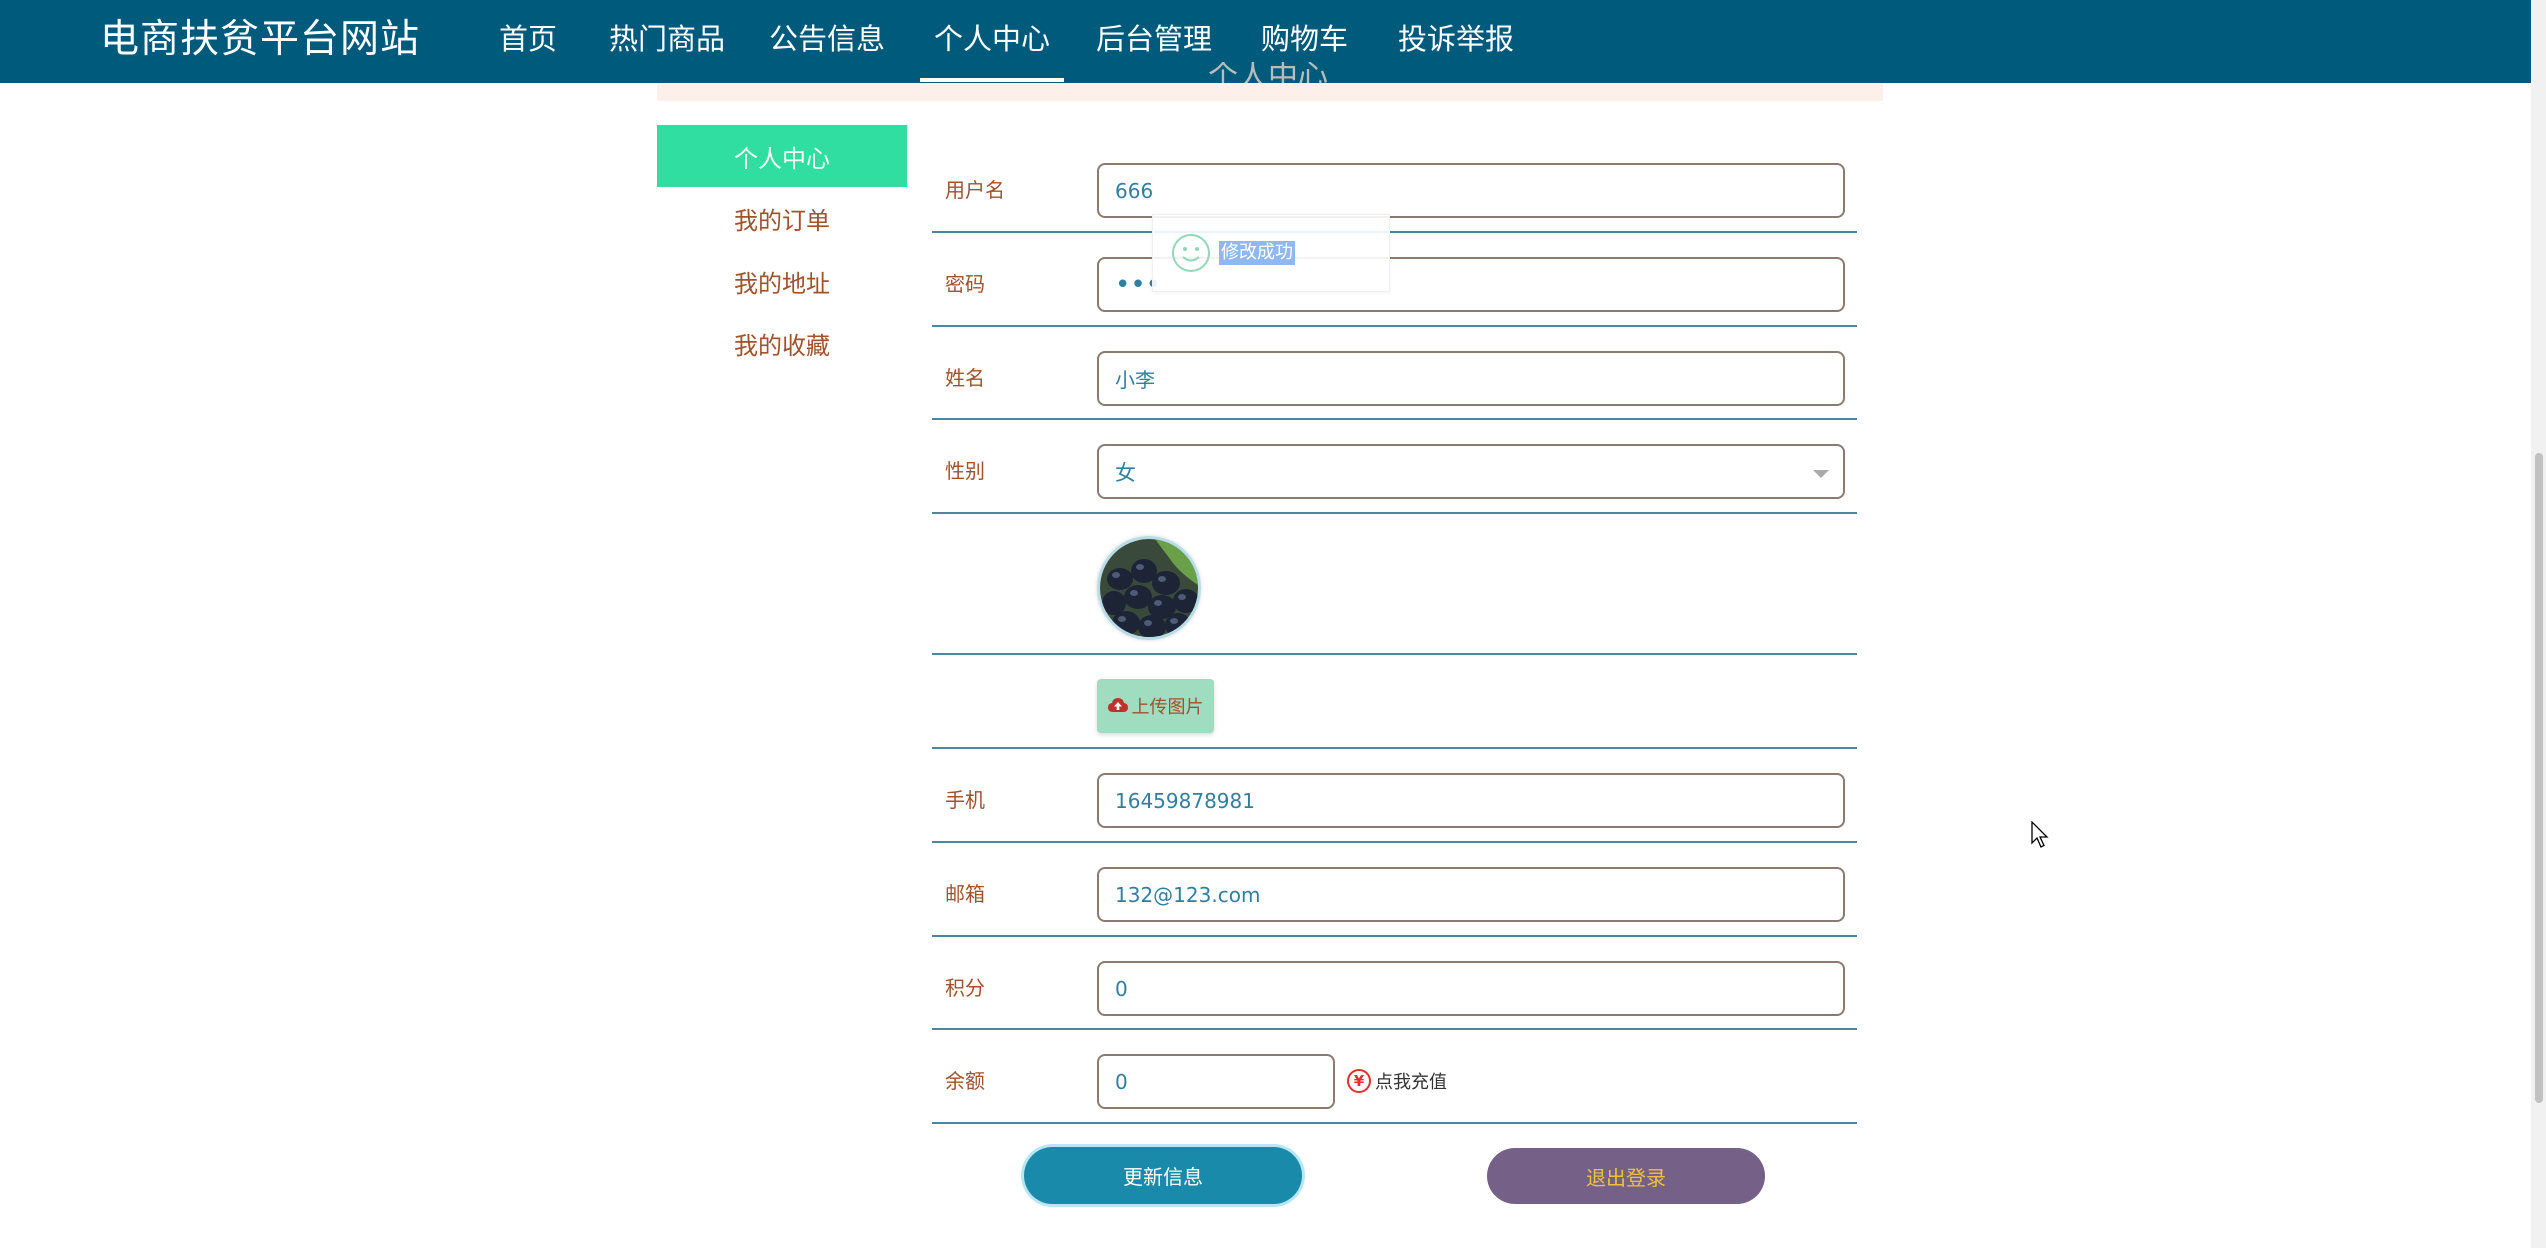  I want to click on phone-input, so click(1471, 800).